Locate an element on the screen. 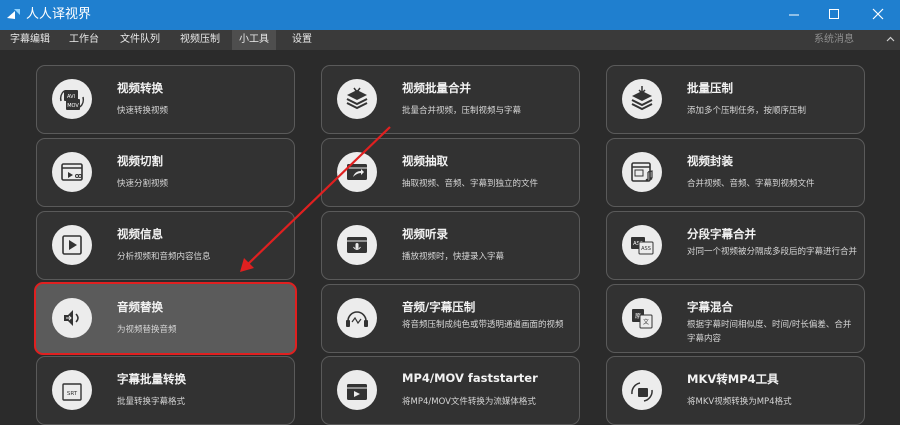  svg-text: ASS is located at coordinates (646, 249).